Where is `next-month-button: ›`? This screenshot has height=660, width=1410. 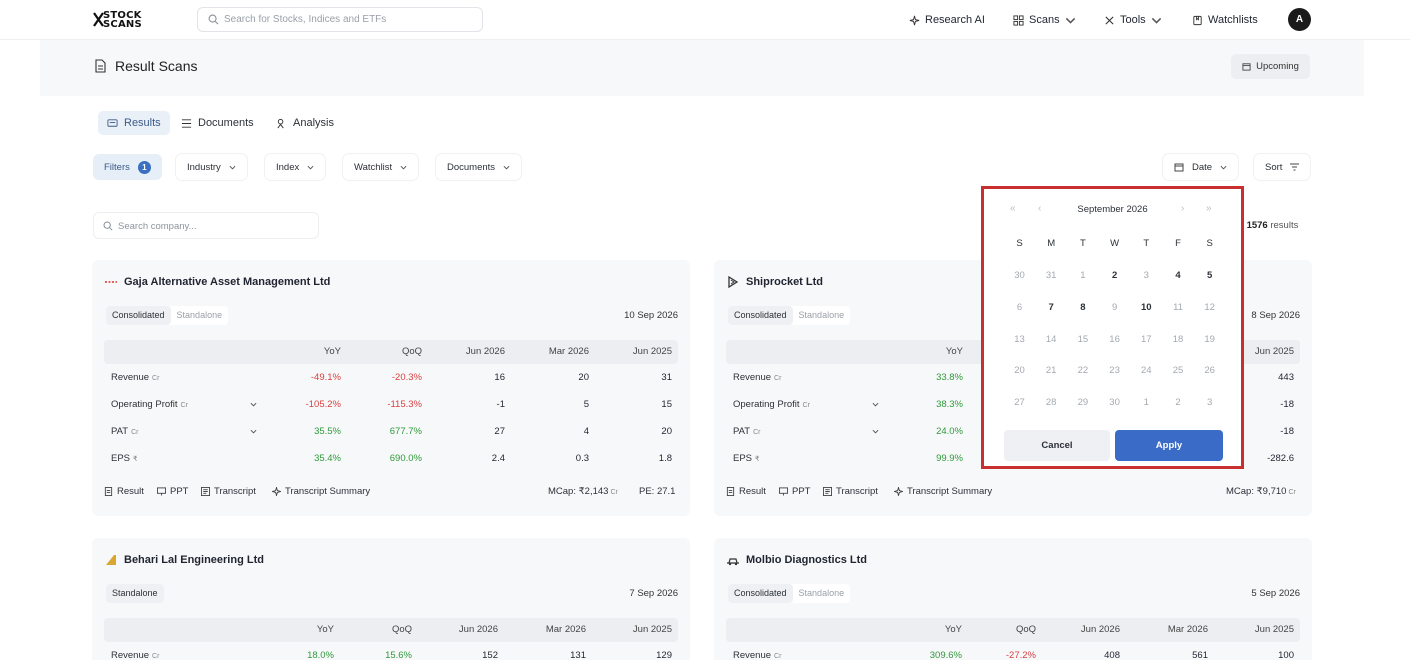 next-month-button: › is located at coordinates (1182, 208).